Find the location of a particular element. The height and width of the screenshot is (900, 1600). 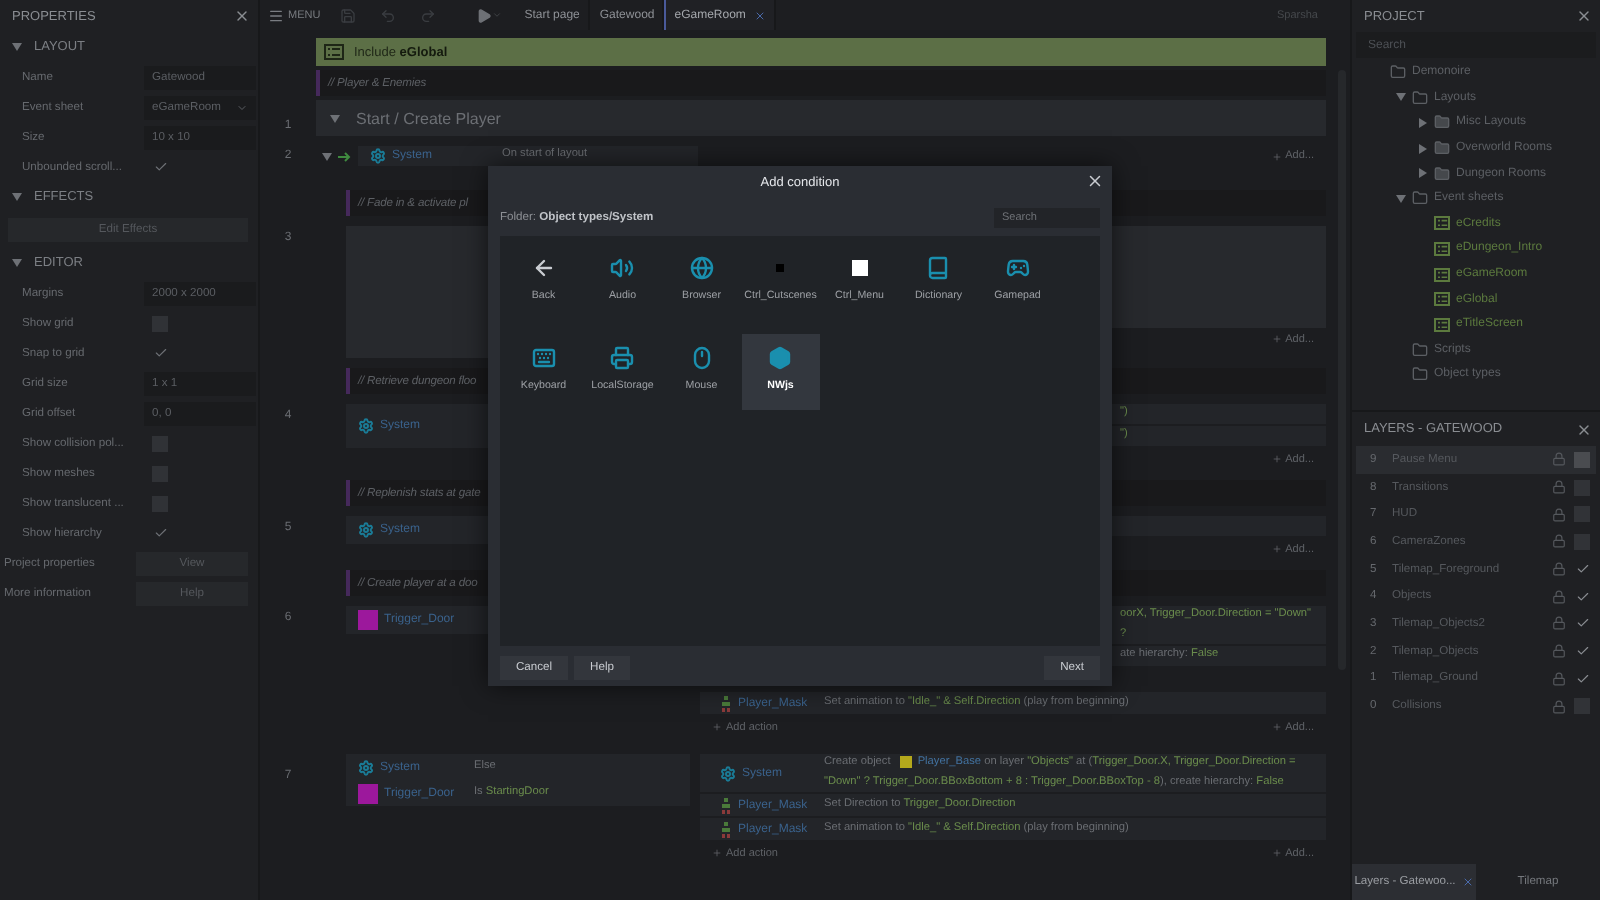

globe-icon is located at coordinates (701, 268).